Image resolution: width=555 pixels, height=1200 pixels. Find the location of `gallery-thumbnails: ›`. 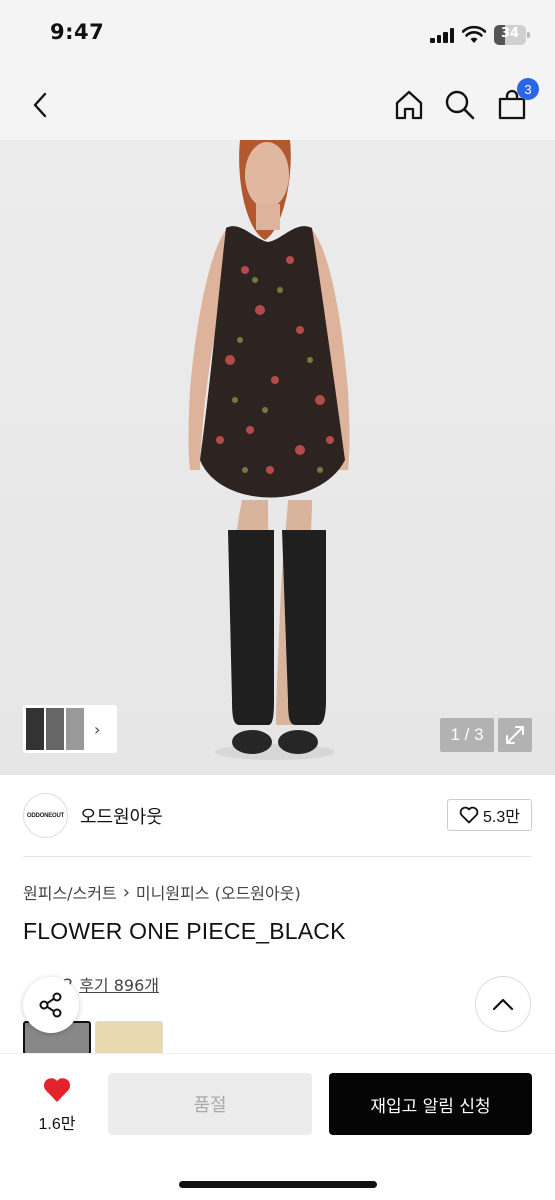

gallery-thumbnails: › is located at coordinates (70, 729).